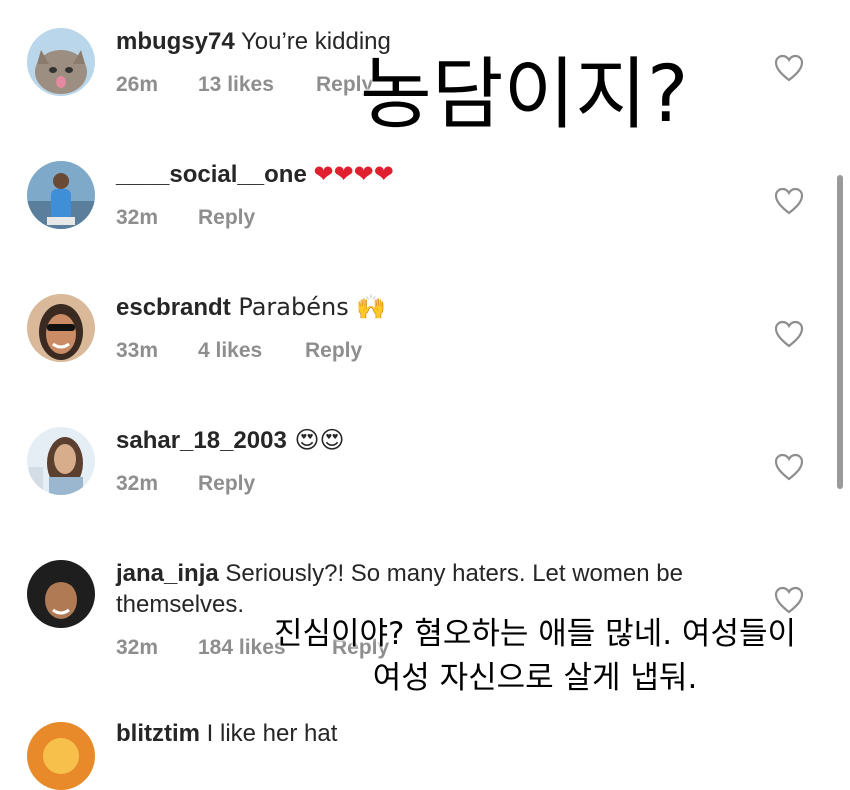 Image resolution: width=850 pixels, height=790 pixels. What do you see at coordinates (201, 440) in the screenshot?
I see `username: sahar_18_2003` at bounding box center [201, 440].